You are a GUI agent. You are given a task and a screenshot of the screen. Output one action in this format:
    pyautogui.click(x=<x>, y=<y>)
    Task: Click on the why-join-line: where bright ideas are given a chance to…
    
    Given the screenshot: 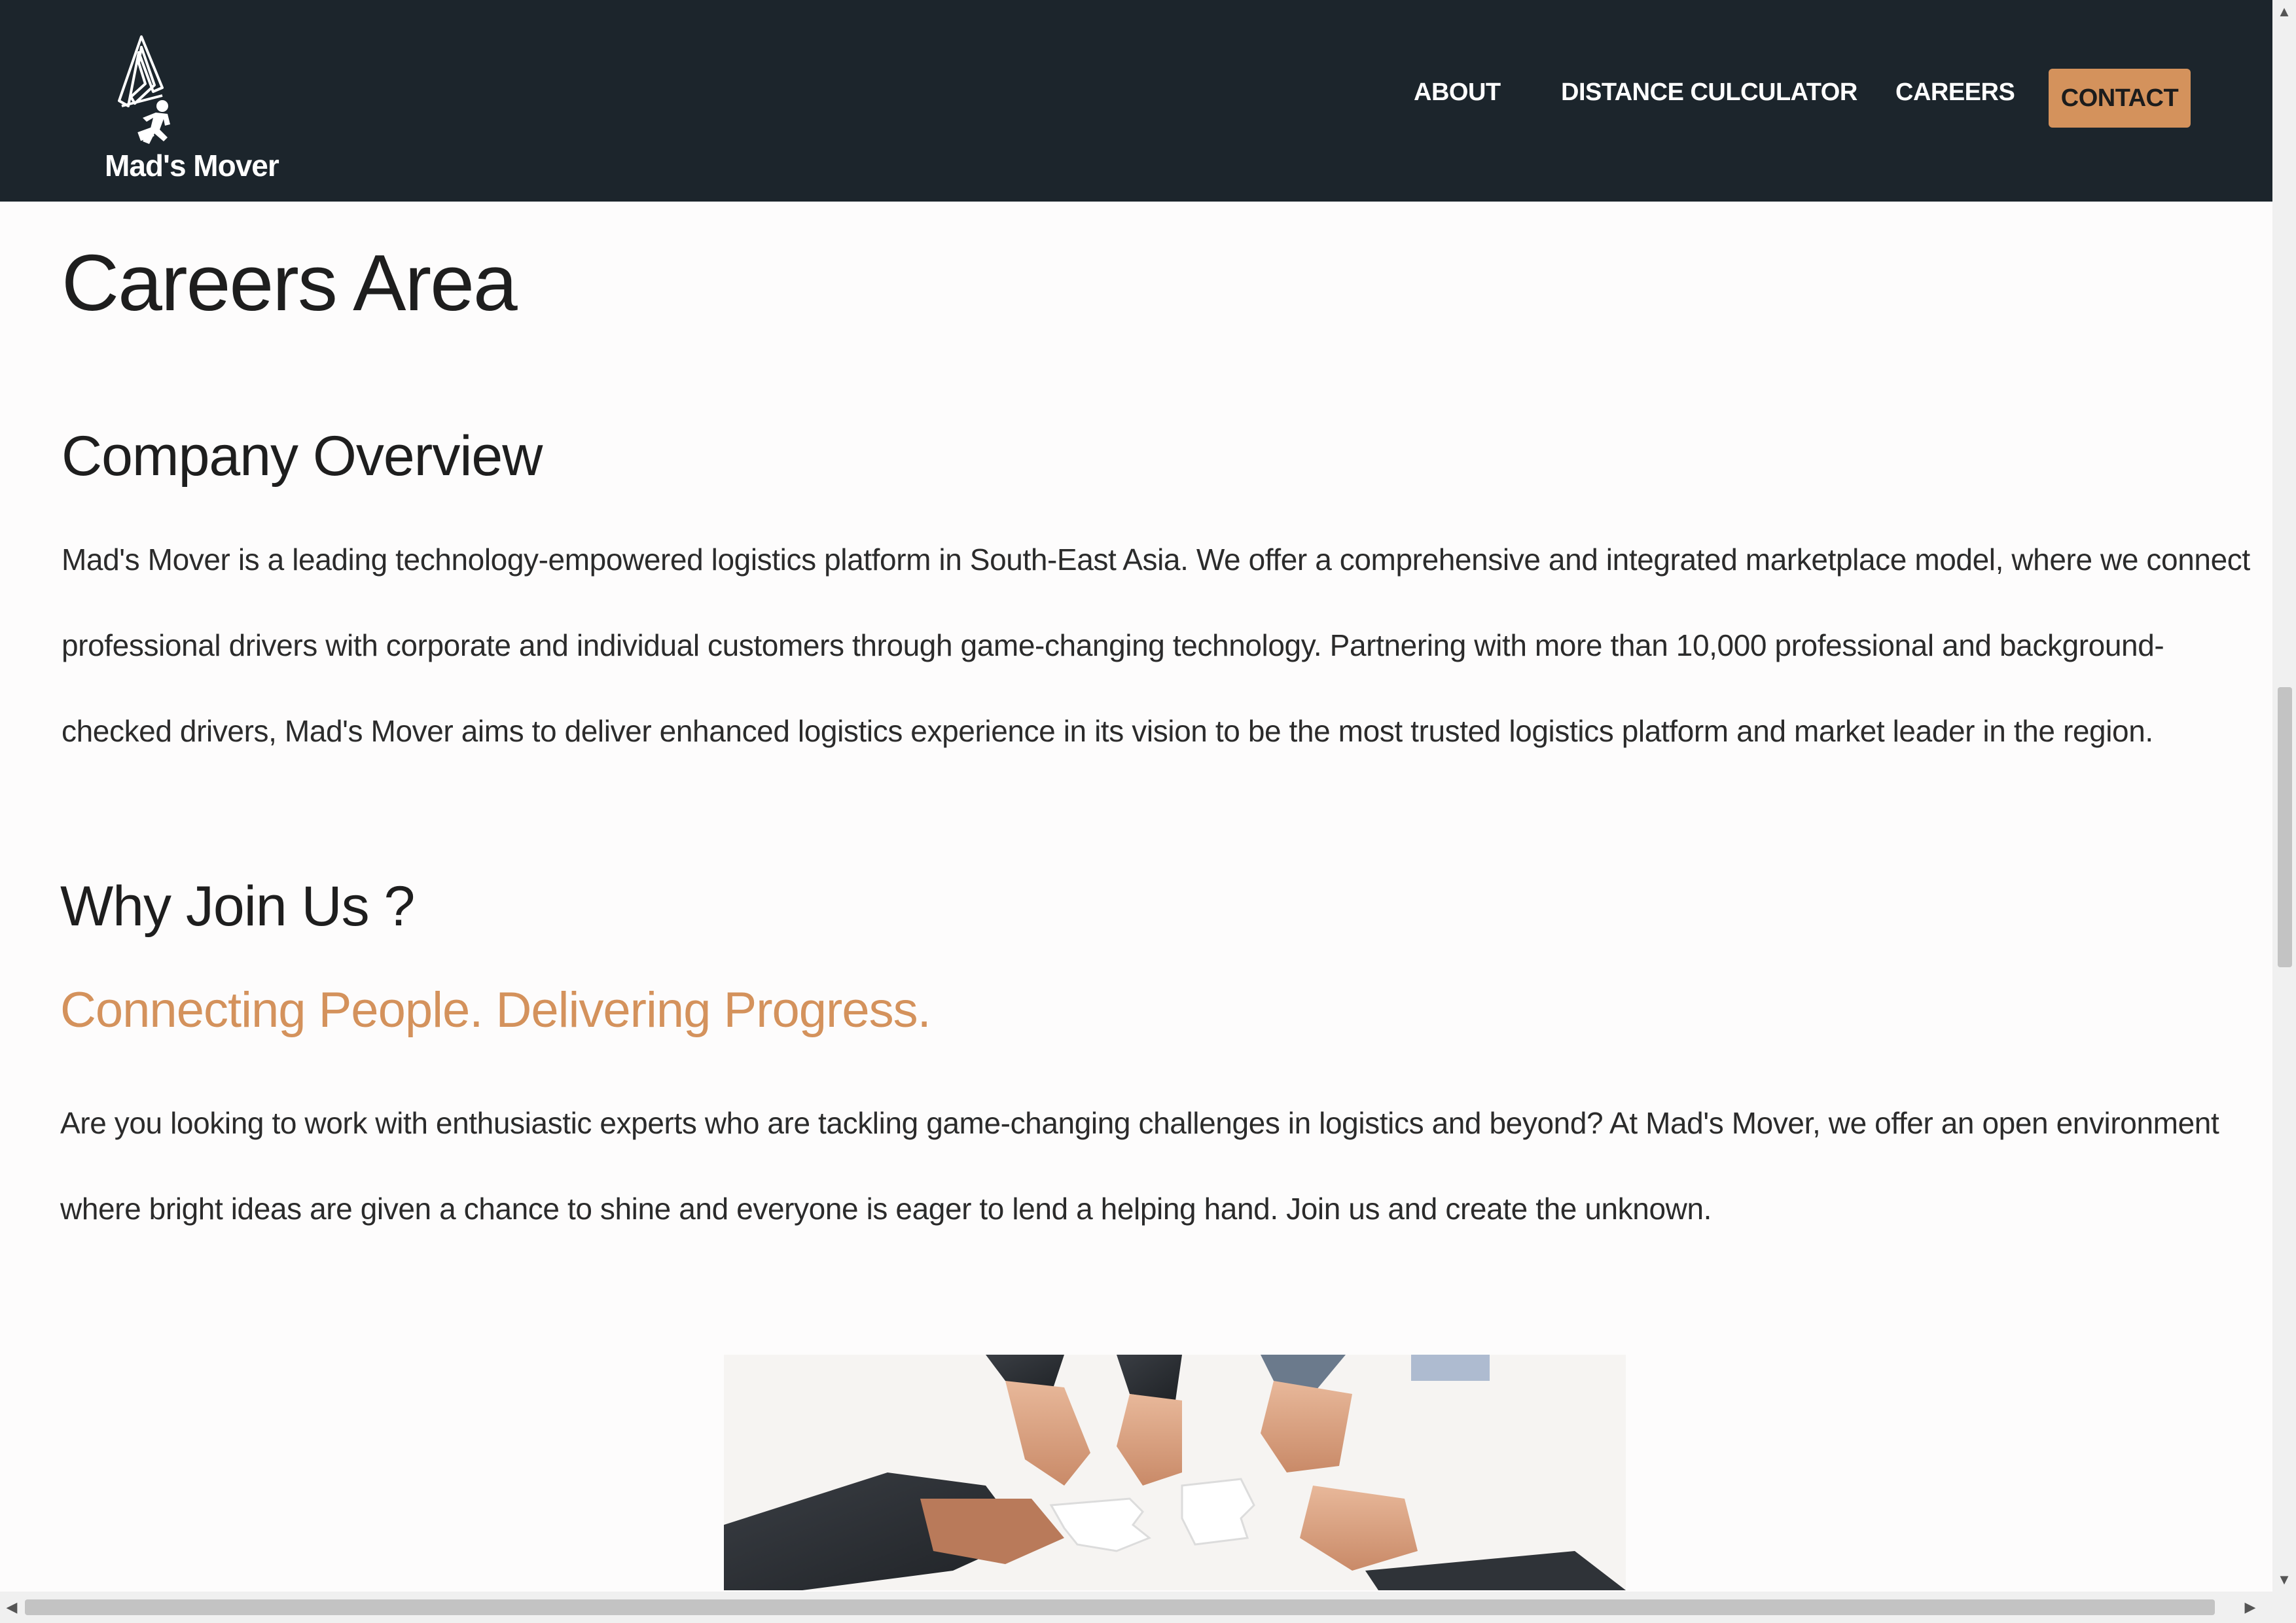 What is the action you would take?
    pyautogui.click(x=886, y=1209)
    